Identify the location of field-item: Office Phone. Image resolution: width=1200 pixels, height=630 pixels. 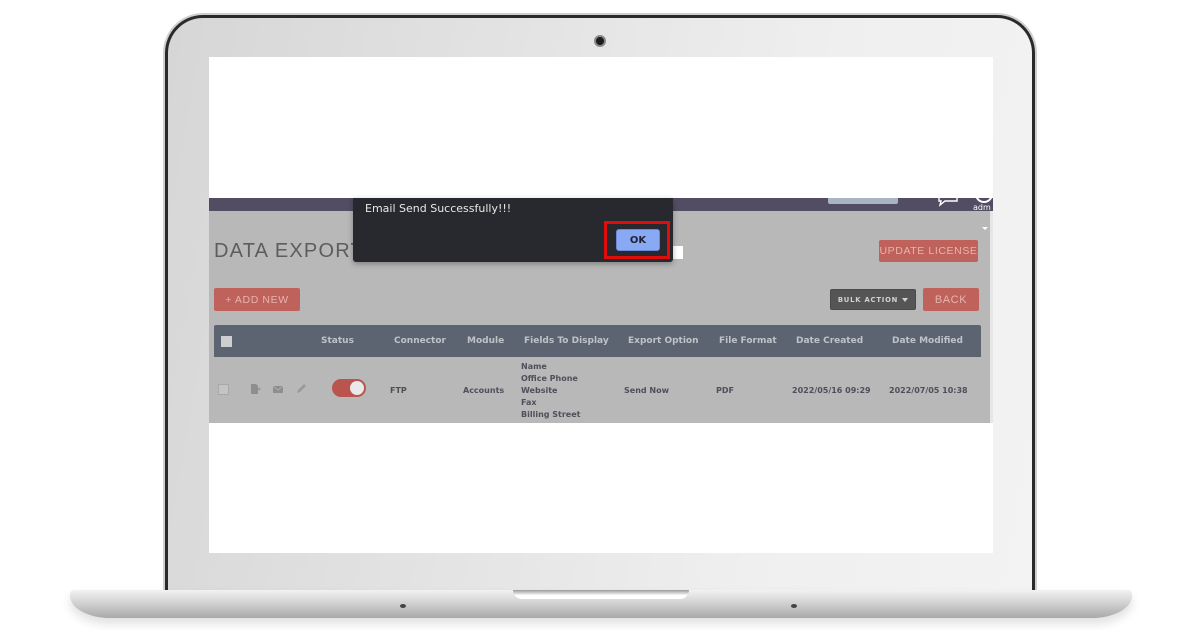
(549, 378).